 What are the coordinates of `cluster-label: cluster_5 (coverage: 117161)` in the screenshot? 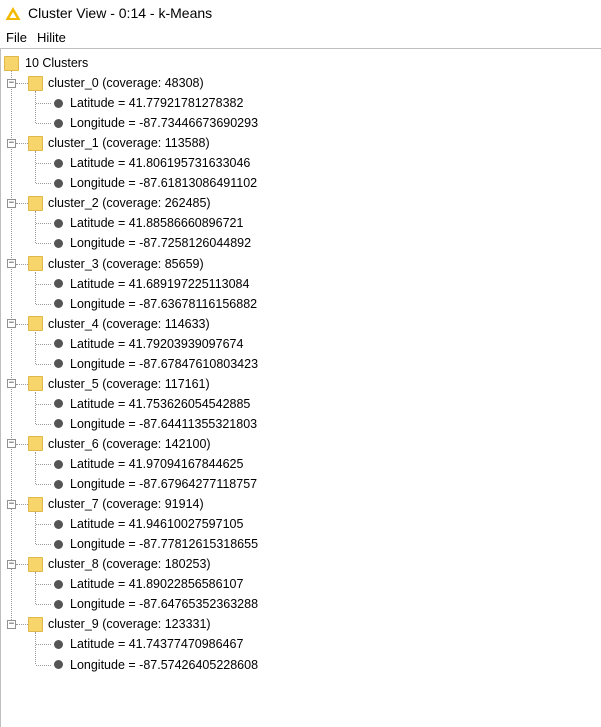 It's located at (129, 383).